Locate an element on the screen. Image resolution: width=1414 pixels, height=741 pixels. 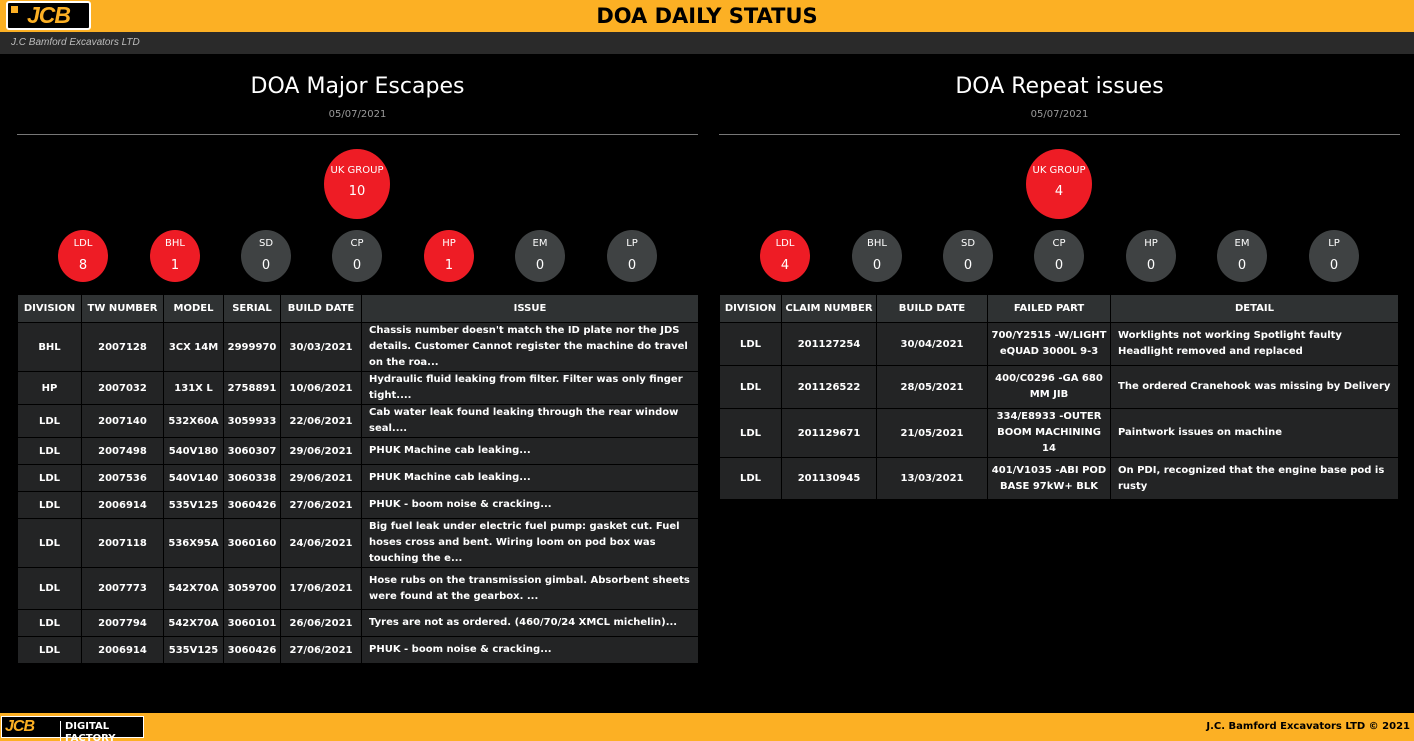
badge-label: UK GROUP is located at coordinates (1059, 170).